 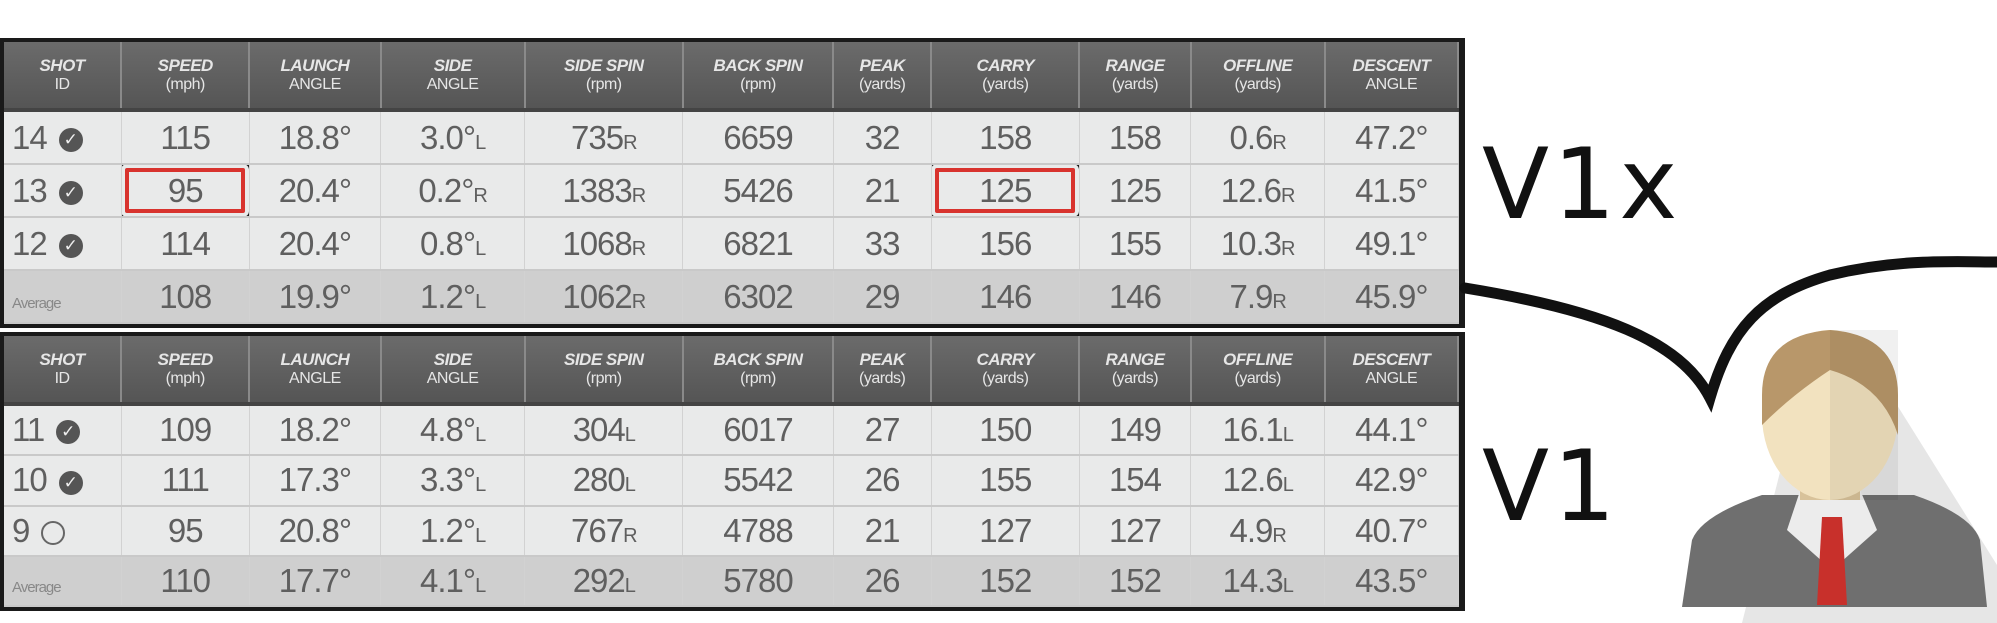 What do you see at coordinates (1839, 476) in the screenshot?
I see `businessman-avatar-icon` at bounding box center [1839, 476].